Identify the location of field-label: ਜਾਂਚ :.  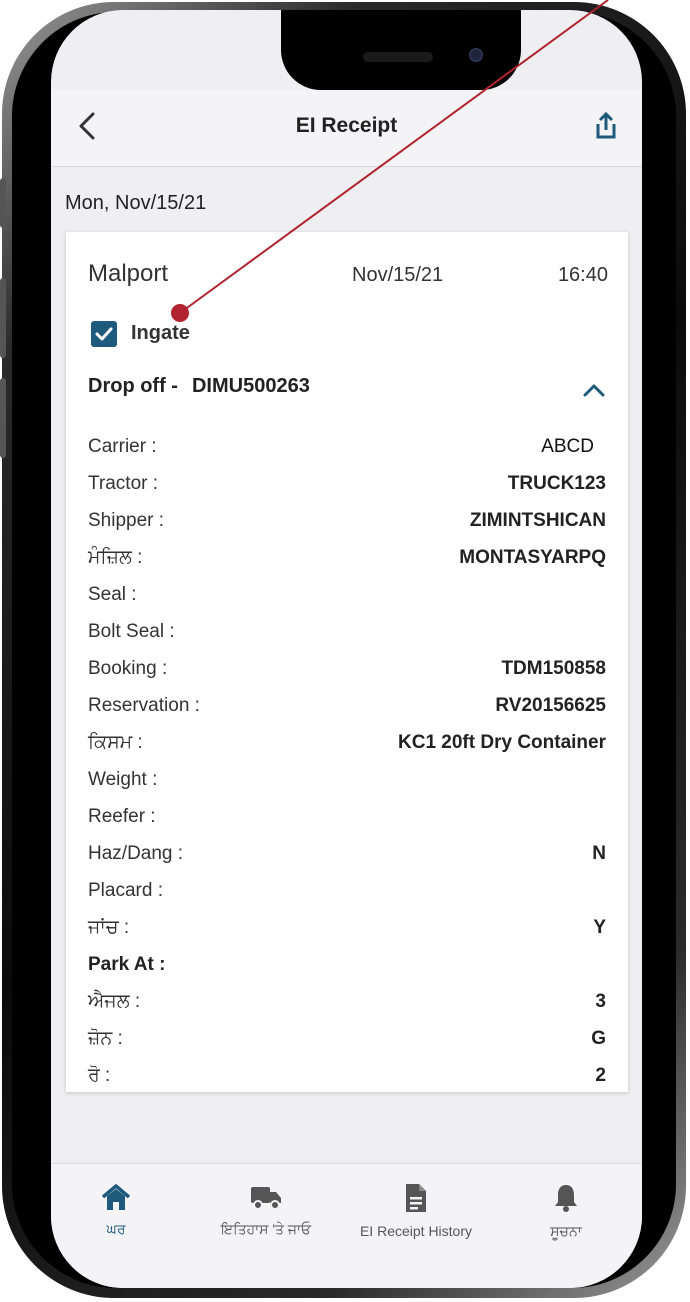
(109, 927).